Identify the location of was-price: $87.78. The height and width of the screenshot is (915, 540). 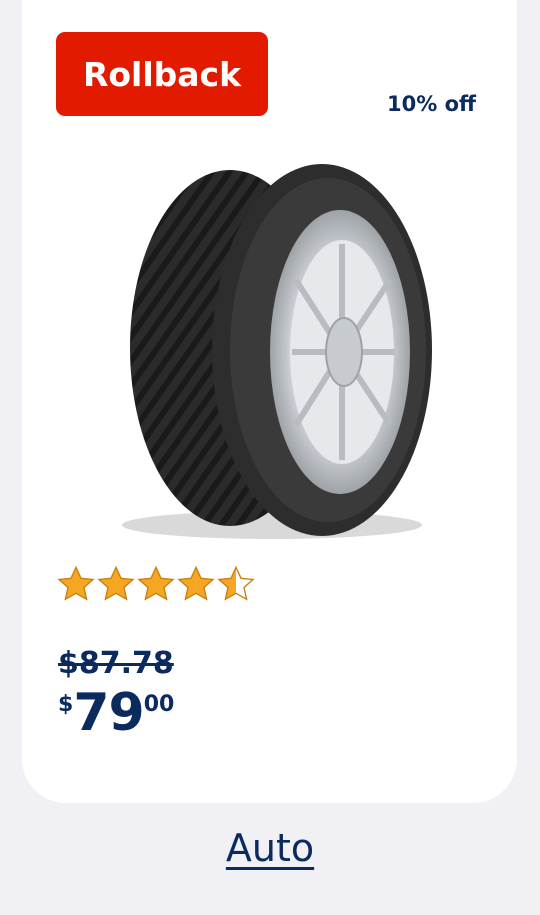
(116, 663).